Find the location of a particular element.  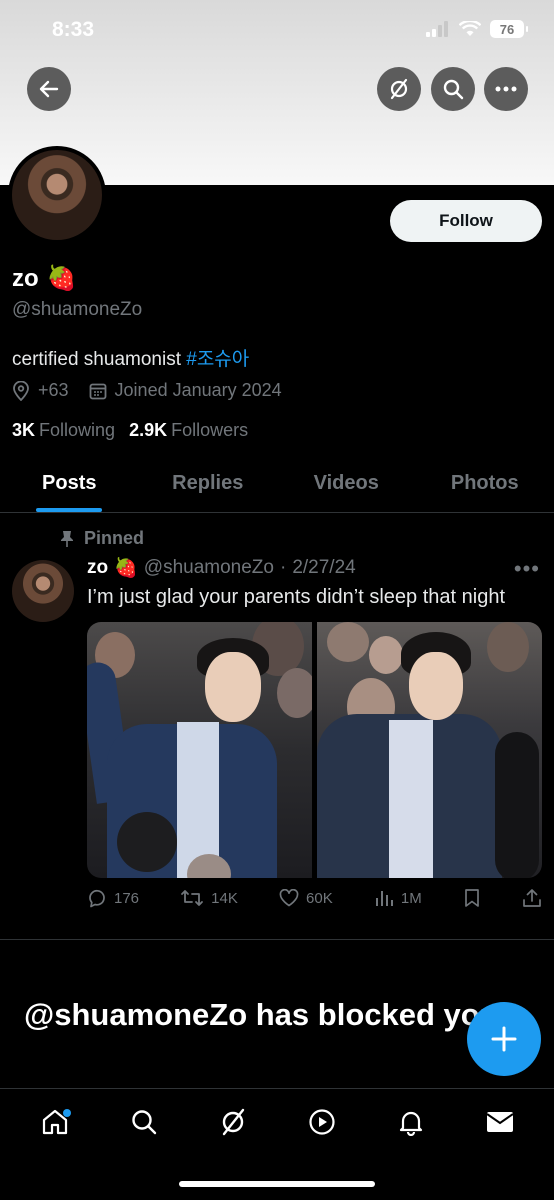

followers-count: 2.9K is located at coordinates (148, 430).